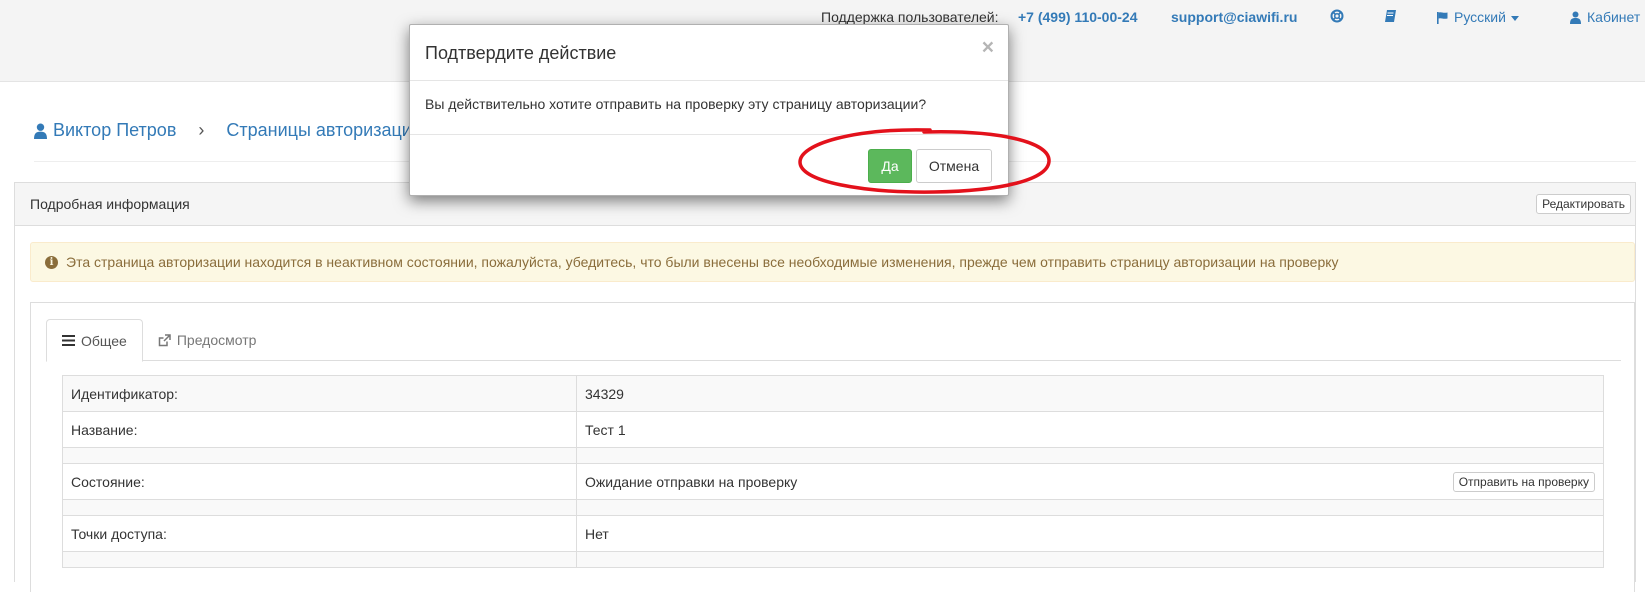  I want to click on table-row: Название: Тест 1, so click(833, 429).